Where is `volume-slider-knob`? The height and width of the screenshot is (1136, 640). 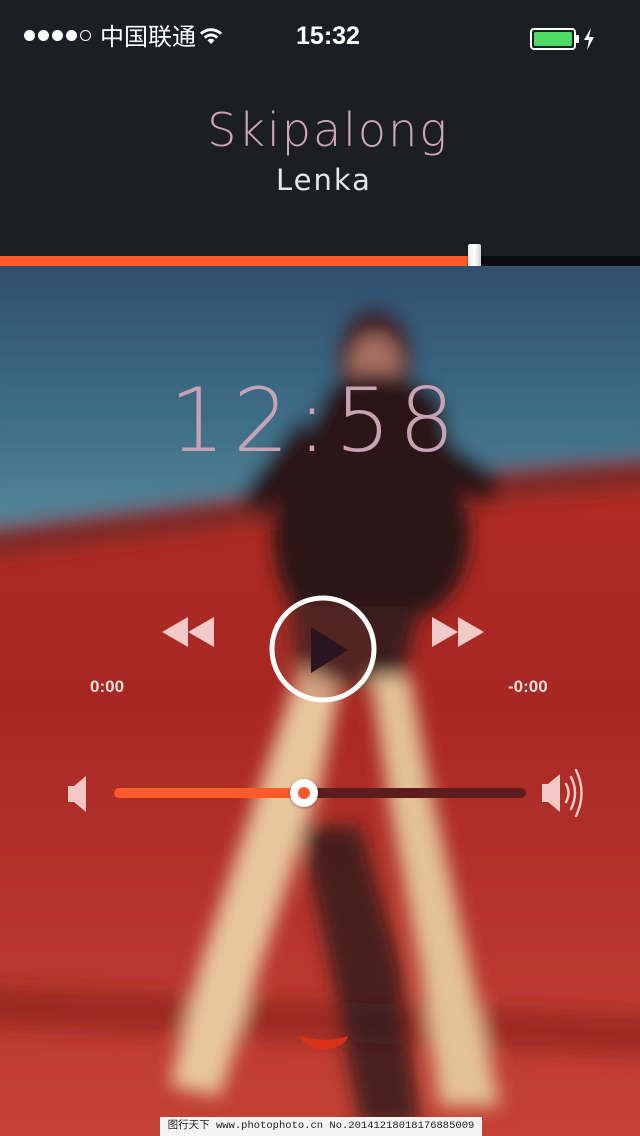
volume-slider-knob is located at coordinates (303, 793).